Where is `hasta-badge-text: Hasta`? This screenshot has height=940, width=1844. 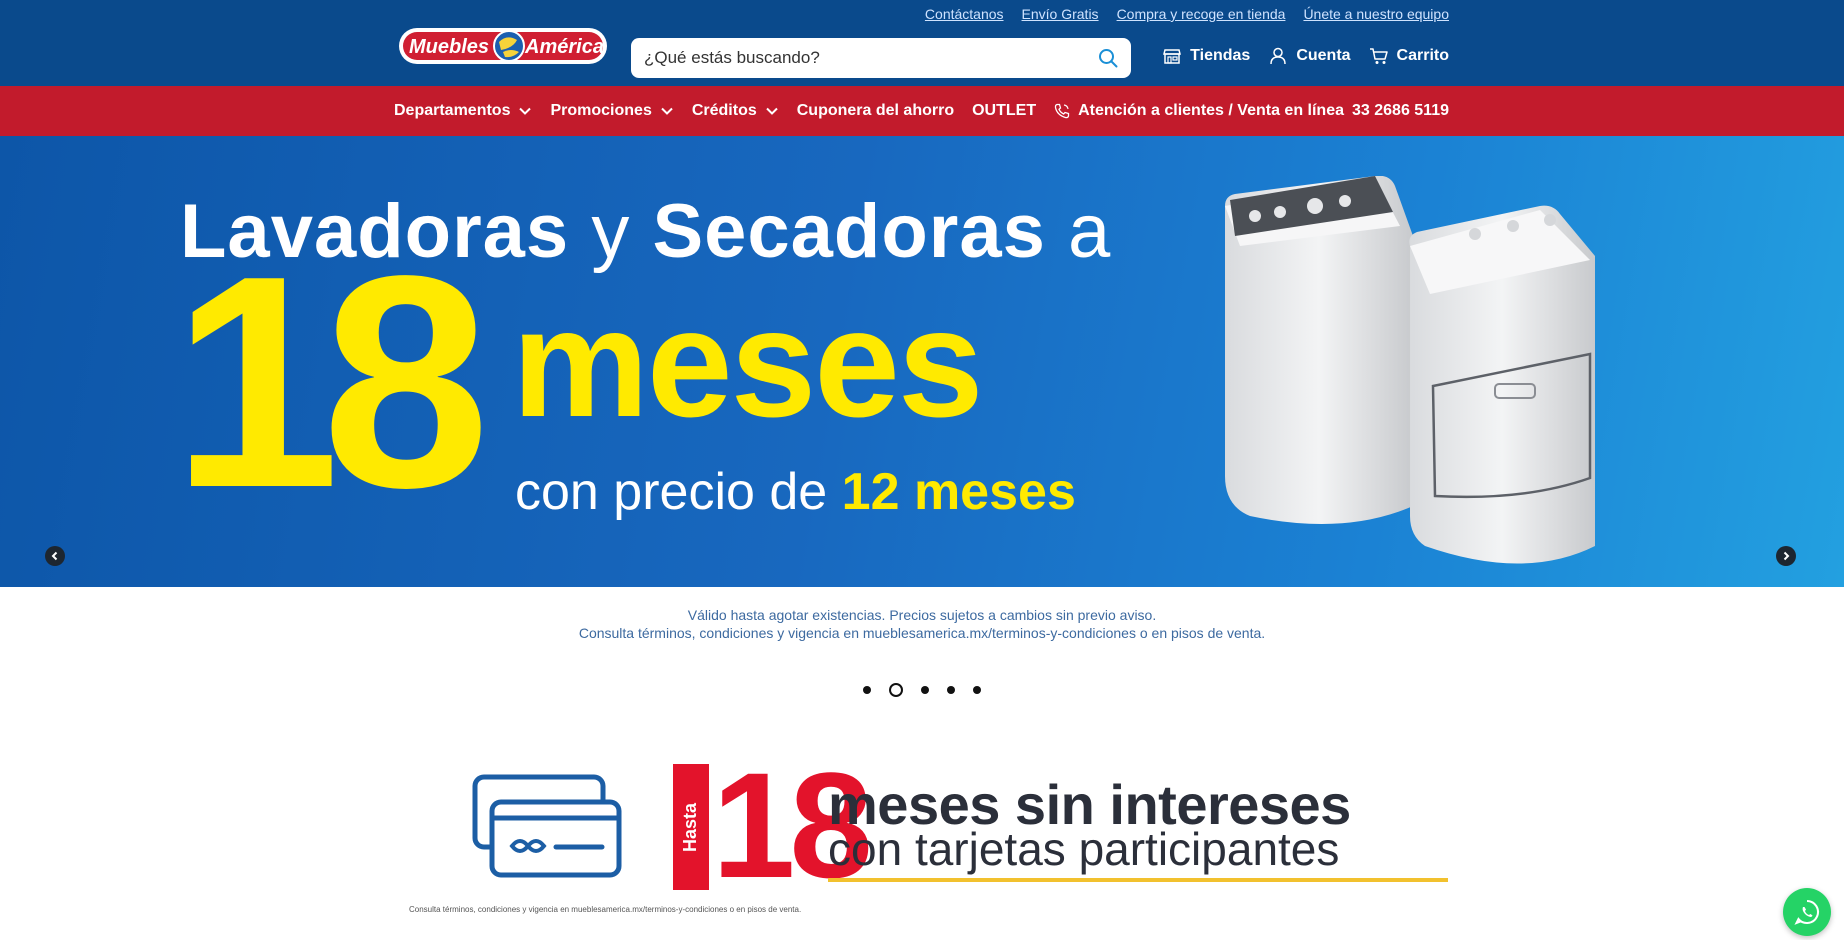 hasta-badge-text: Hasta is located at coordinates (691, 827).